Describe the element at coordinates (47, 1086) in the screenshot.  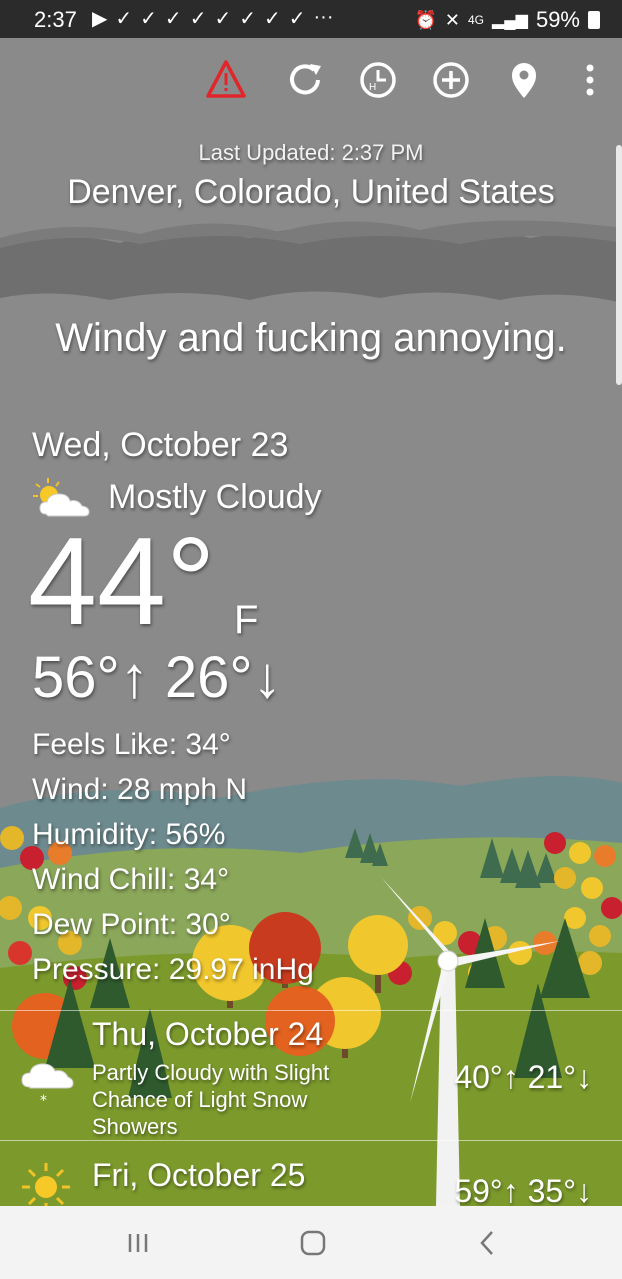
I see `partly-cloudy-snow-icon: *` at that location.